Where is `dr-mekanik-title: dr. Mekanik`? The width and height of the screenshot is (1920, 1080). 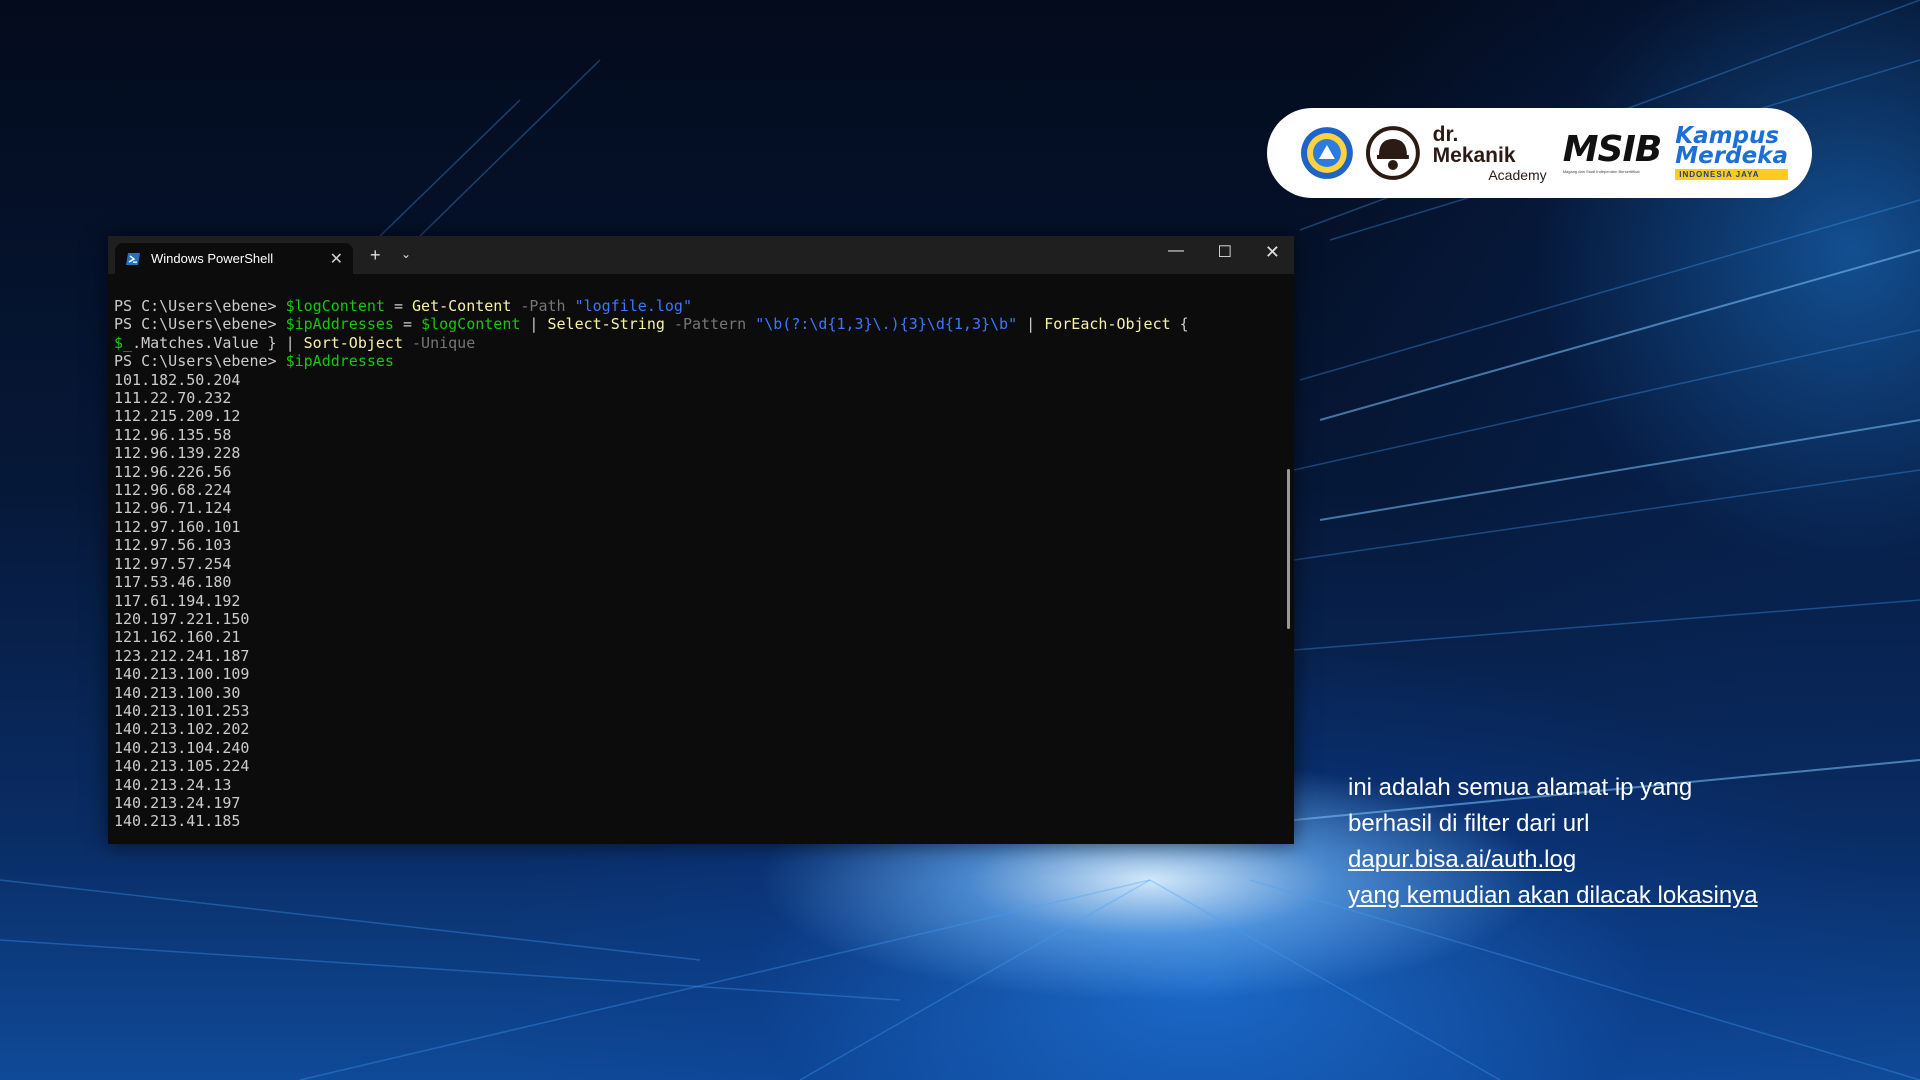
dr-mekanik-title: dr. Mekanik is located at coordinates (1474, 145).